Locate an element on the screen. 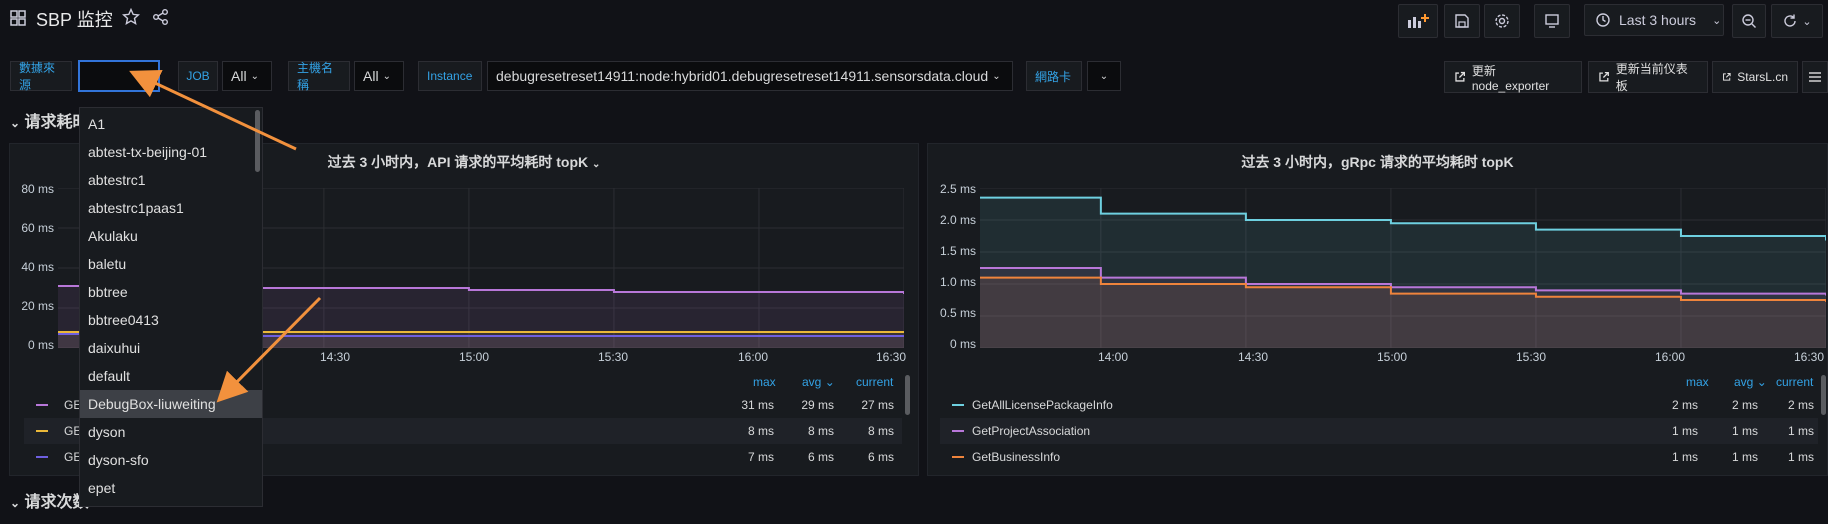 The height and width of the screenshot is (524, 1828). hamburger-icon is located at coordinates (1815, 77).